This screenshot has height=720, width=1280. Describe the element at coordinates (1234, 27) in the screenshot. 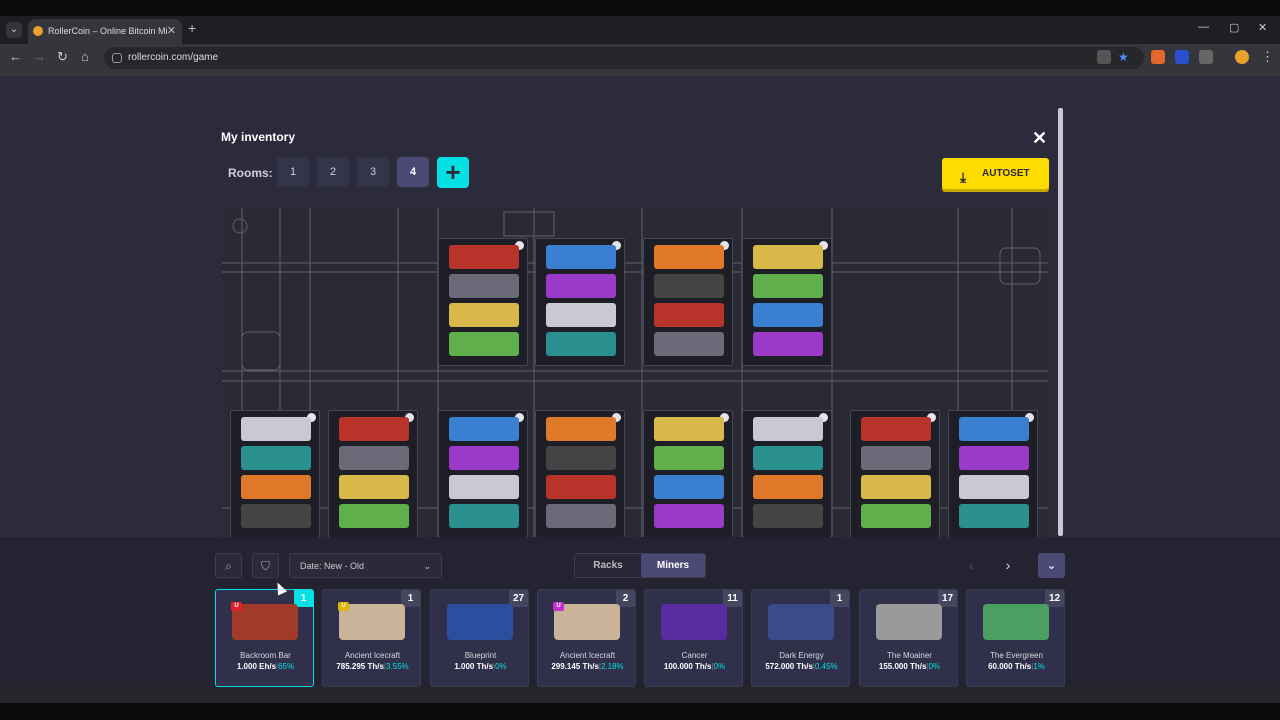

I see `maximize-button: ▢` at that location.